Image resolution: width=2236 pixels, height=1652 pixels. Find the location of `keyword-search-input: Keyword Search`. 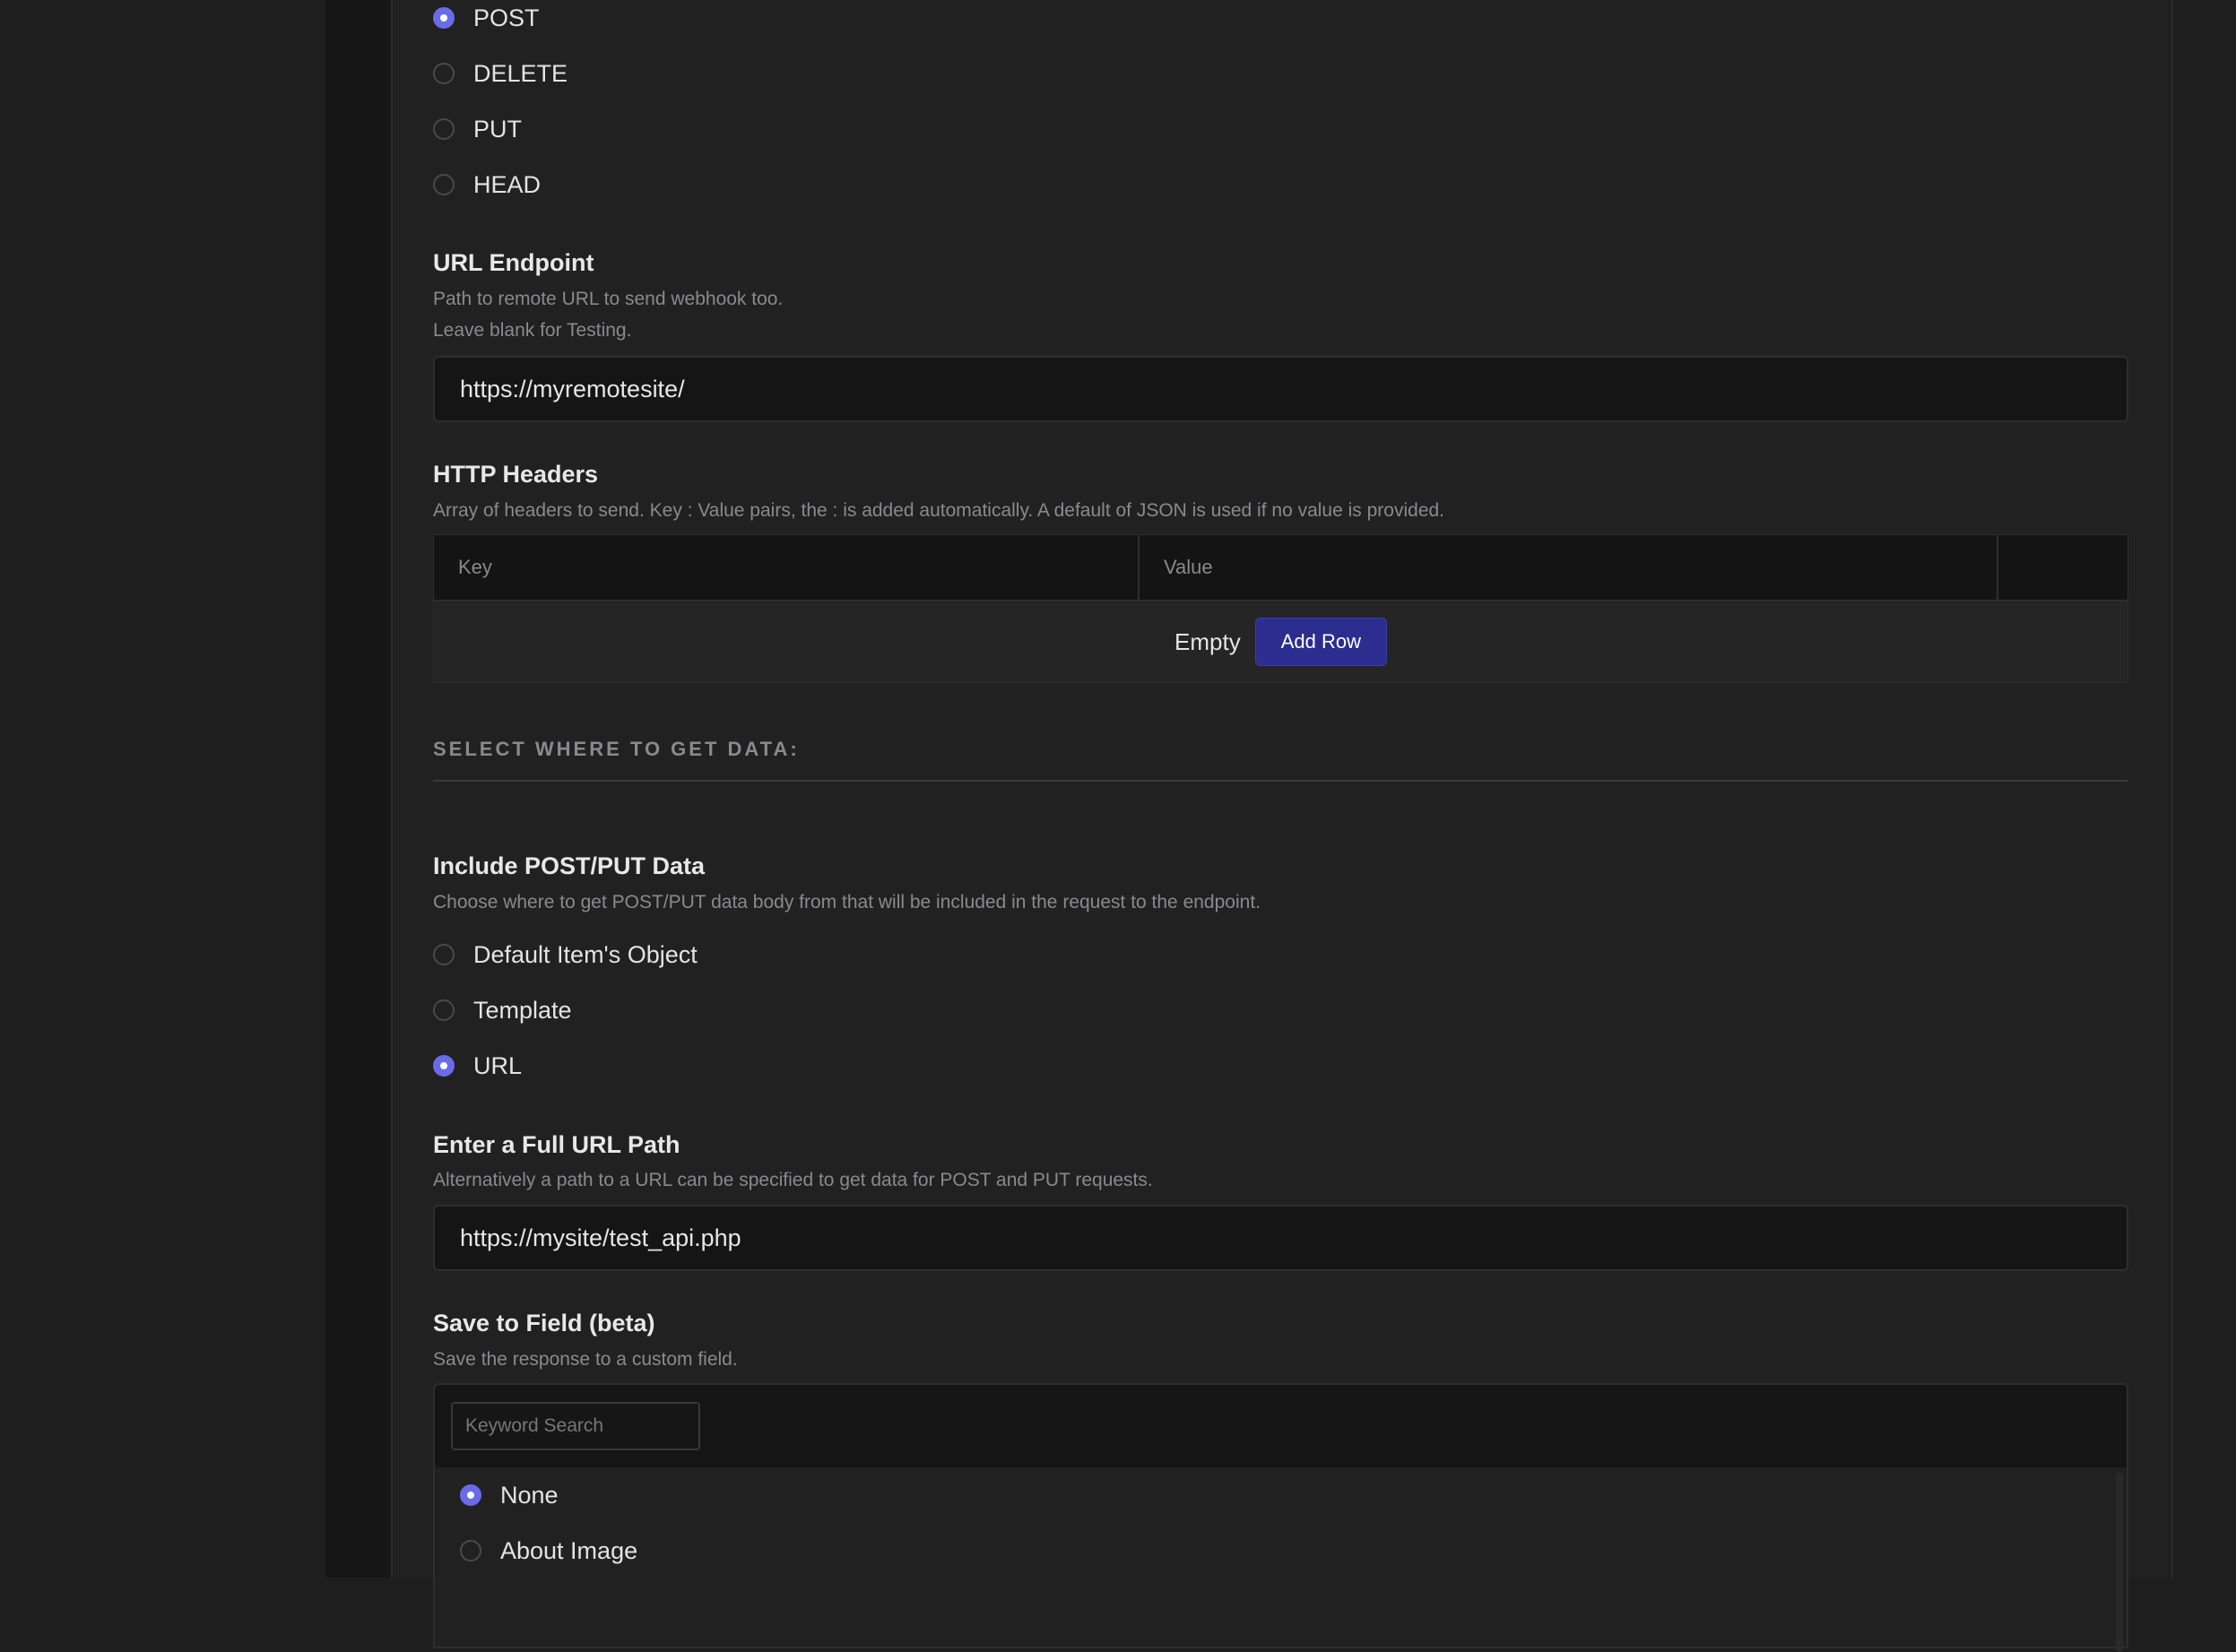

keyword-search-input: Keyword Search is located at coordinates (575, 1426).